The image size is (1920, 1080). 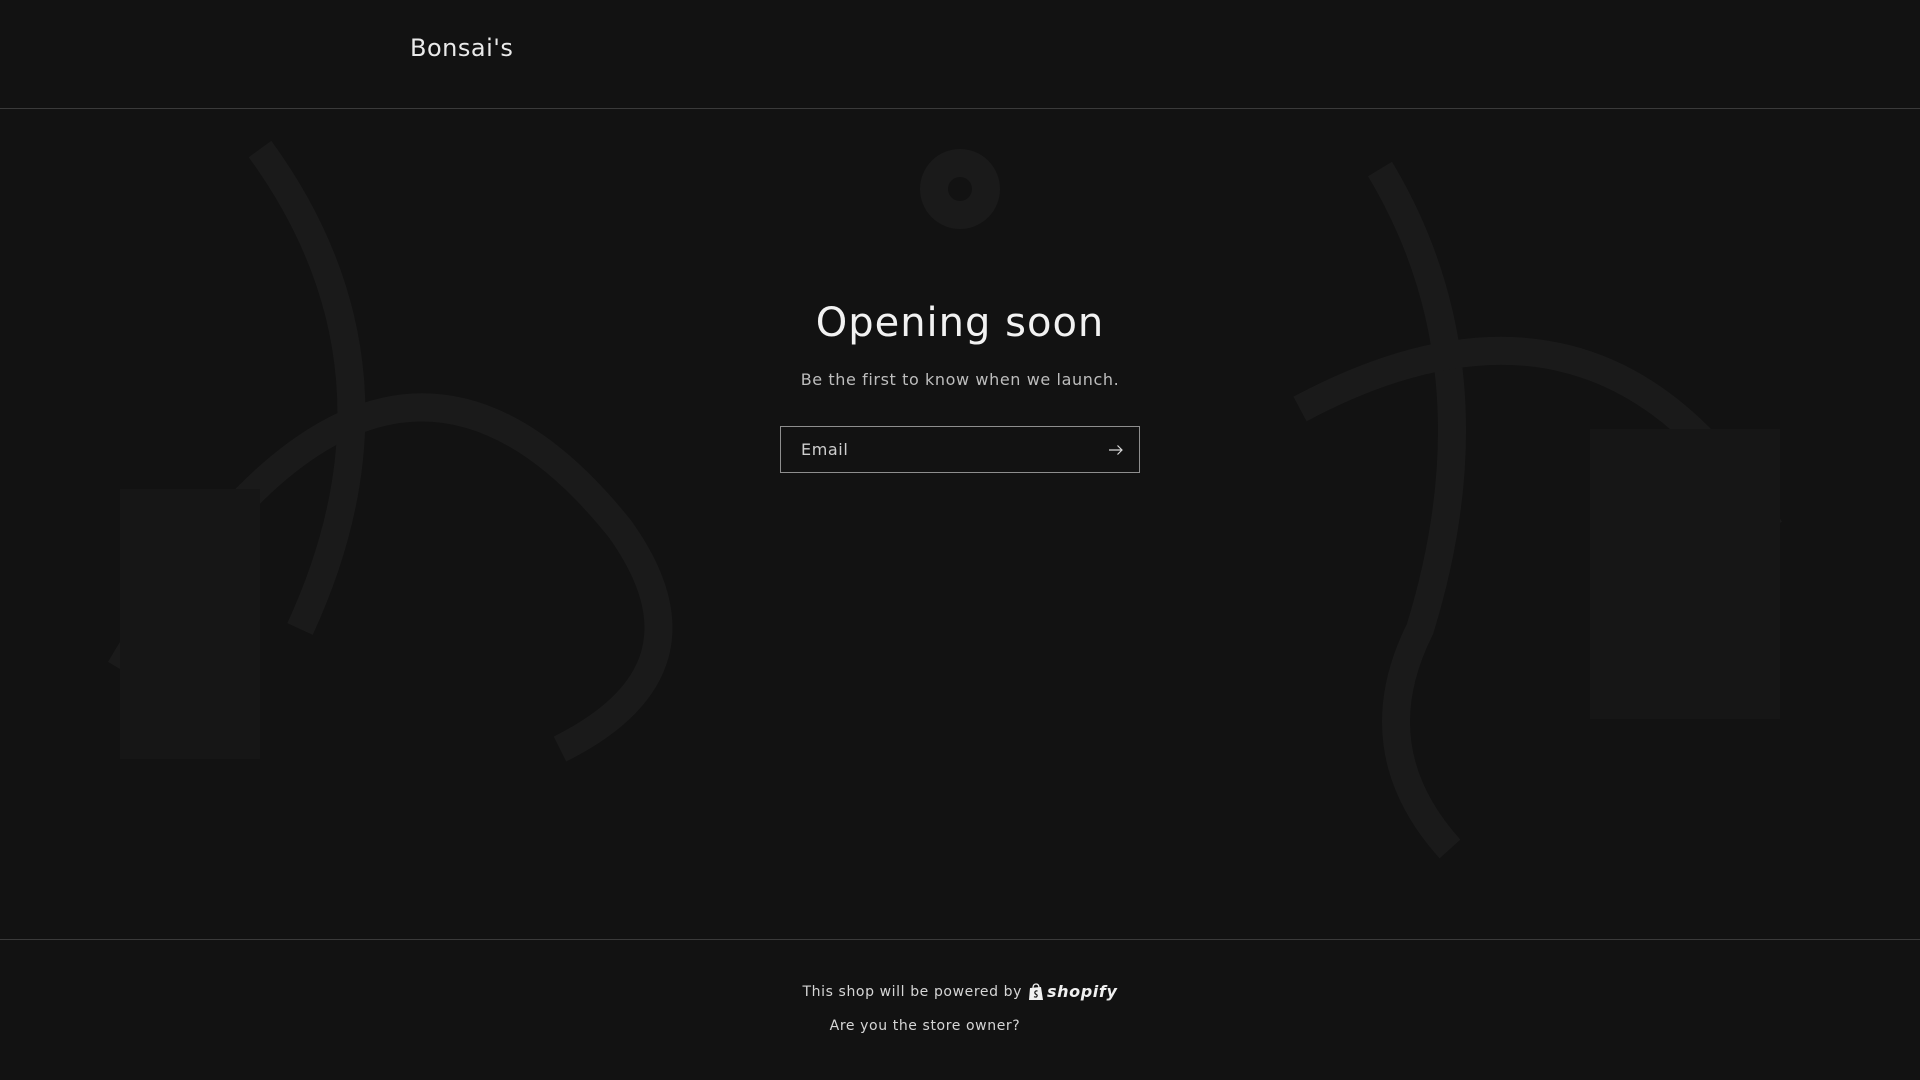 I want to click on shopify-link: shopify, so click(x=1072, y=991).